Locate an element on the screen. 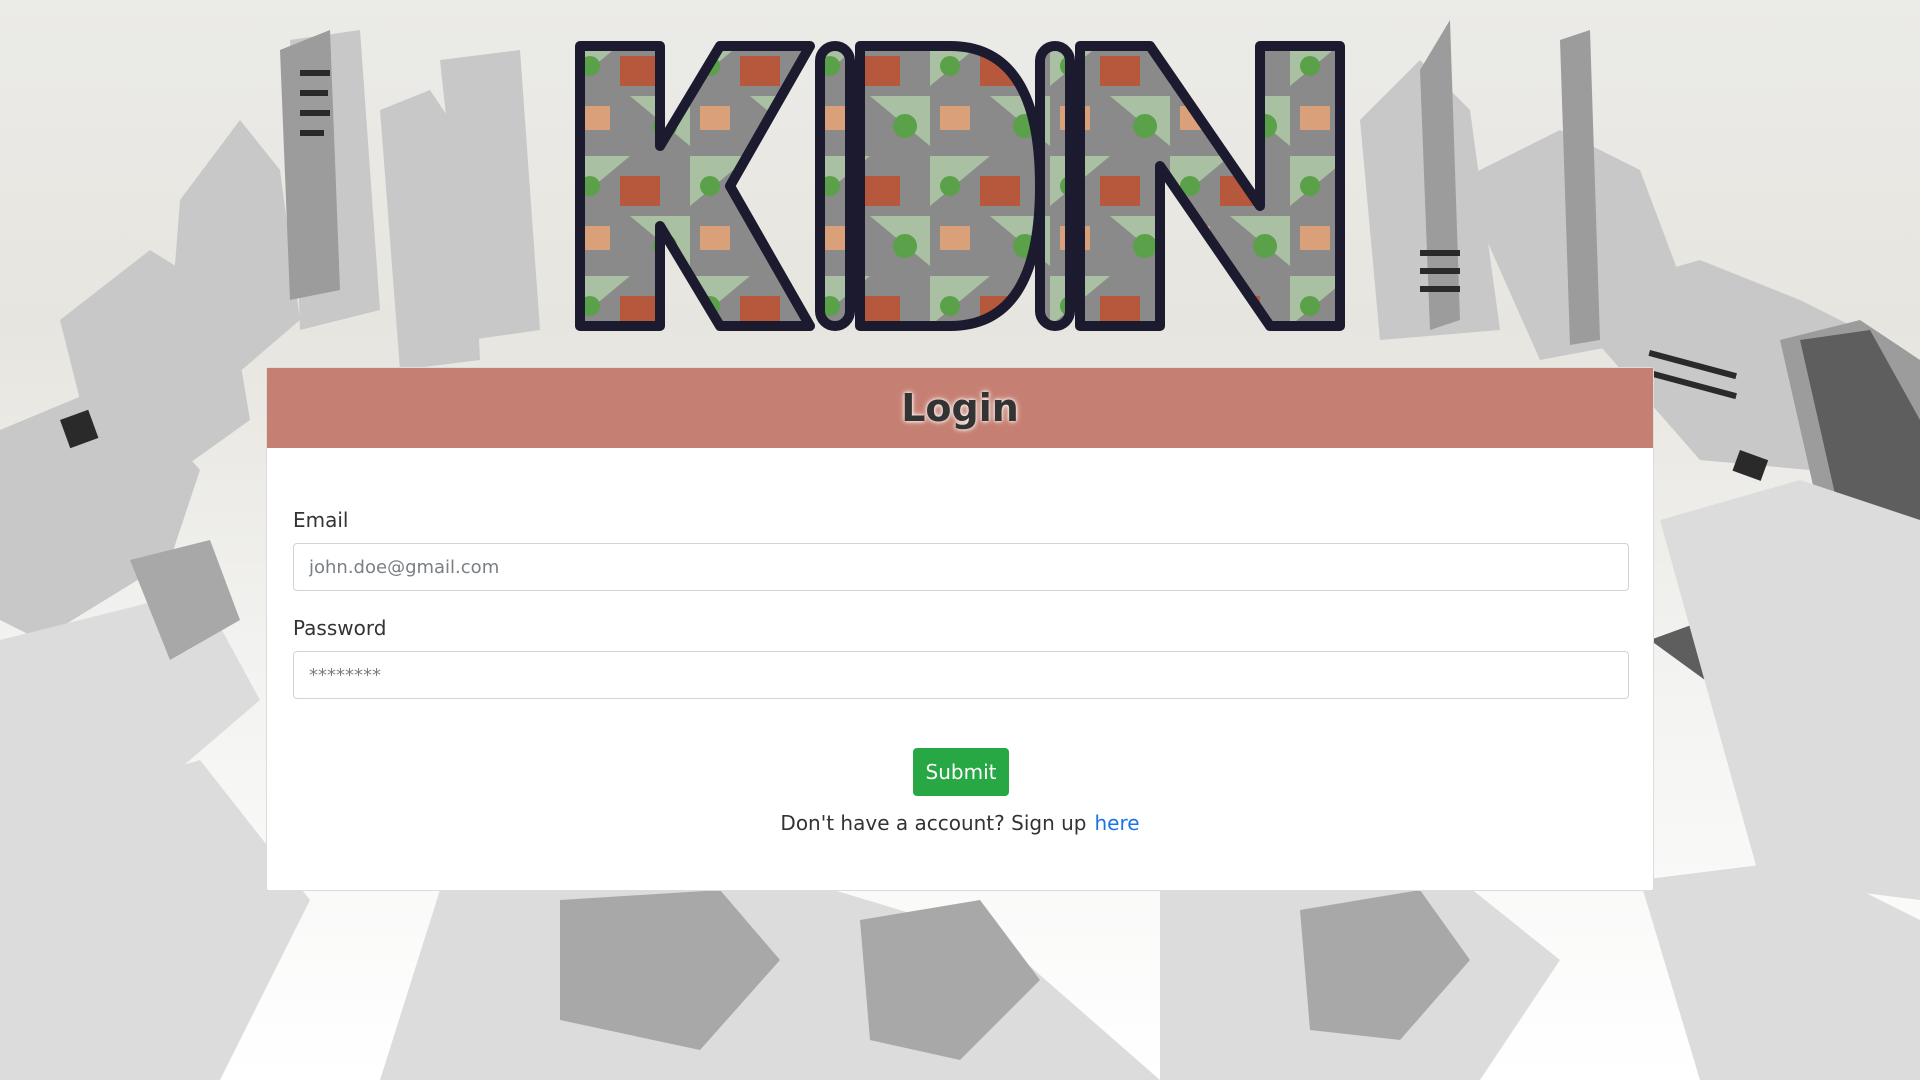 The height and width of the screenshot is (1080, 1920). page-title: Login is located at coordinates (960, 408).